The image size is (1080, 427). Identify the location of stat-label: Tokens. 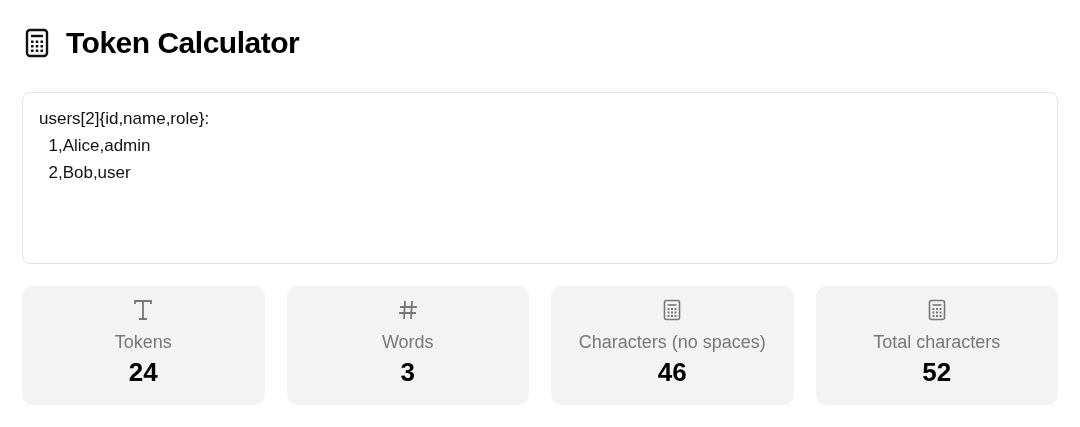
(143, 342).